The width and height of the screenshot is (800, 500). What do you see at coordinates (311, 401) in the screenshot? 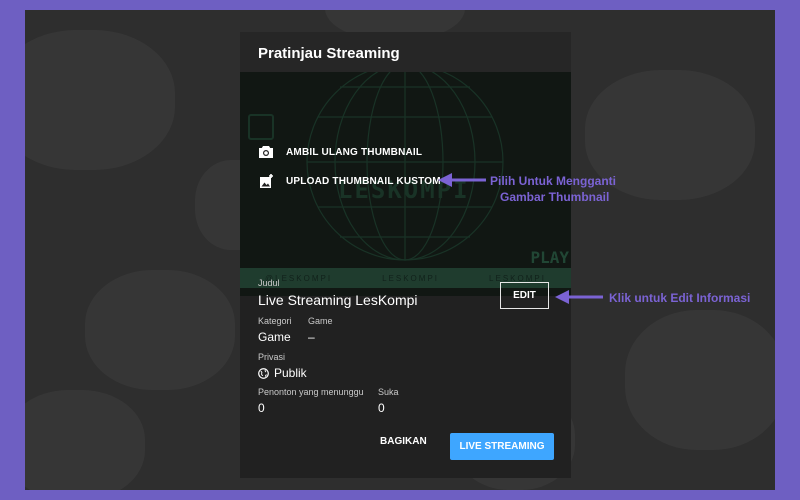
I see `waiting-viewers-section: Penonton yang menunggu 0` at bounding box center [311, 401].